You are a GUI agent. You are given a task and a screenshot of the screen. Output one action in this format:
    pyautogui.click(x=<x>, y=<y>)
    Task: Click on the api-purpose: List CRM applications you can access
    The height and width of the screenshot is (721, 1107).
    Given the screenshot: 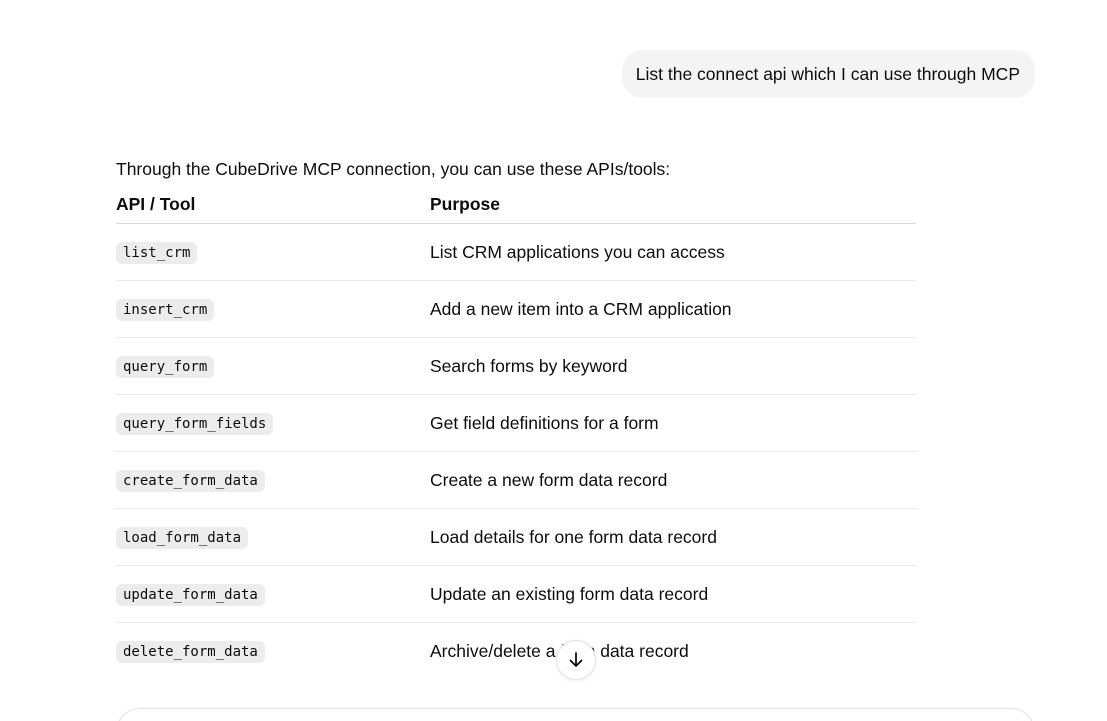 What is the action you would take?
    pyautogui.click(x=673, y=252)
    